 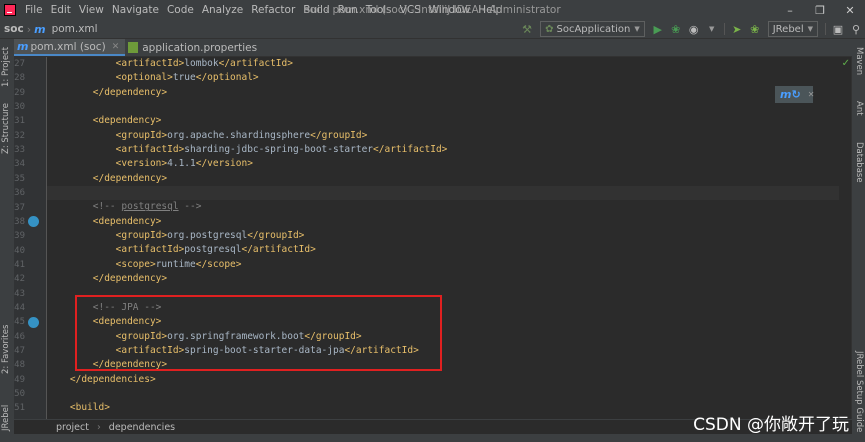 What do you see at coordinates (130, 92) in the screenshot?
I see `code-token: </dependency>` at bounding box center [130, 92].